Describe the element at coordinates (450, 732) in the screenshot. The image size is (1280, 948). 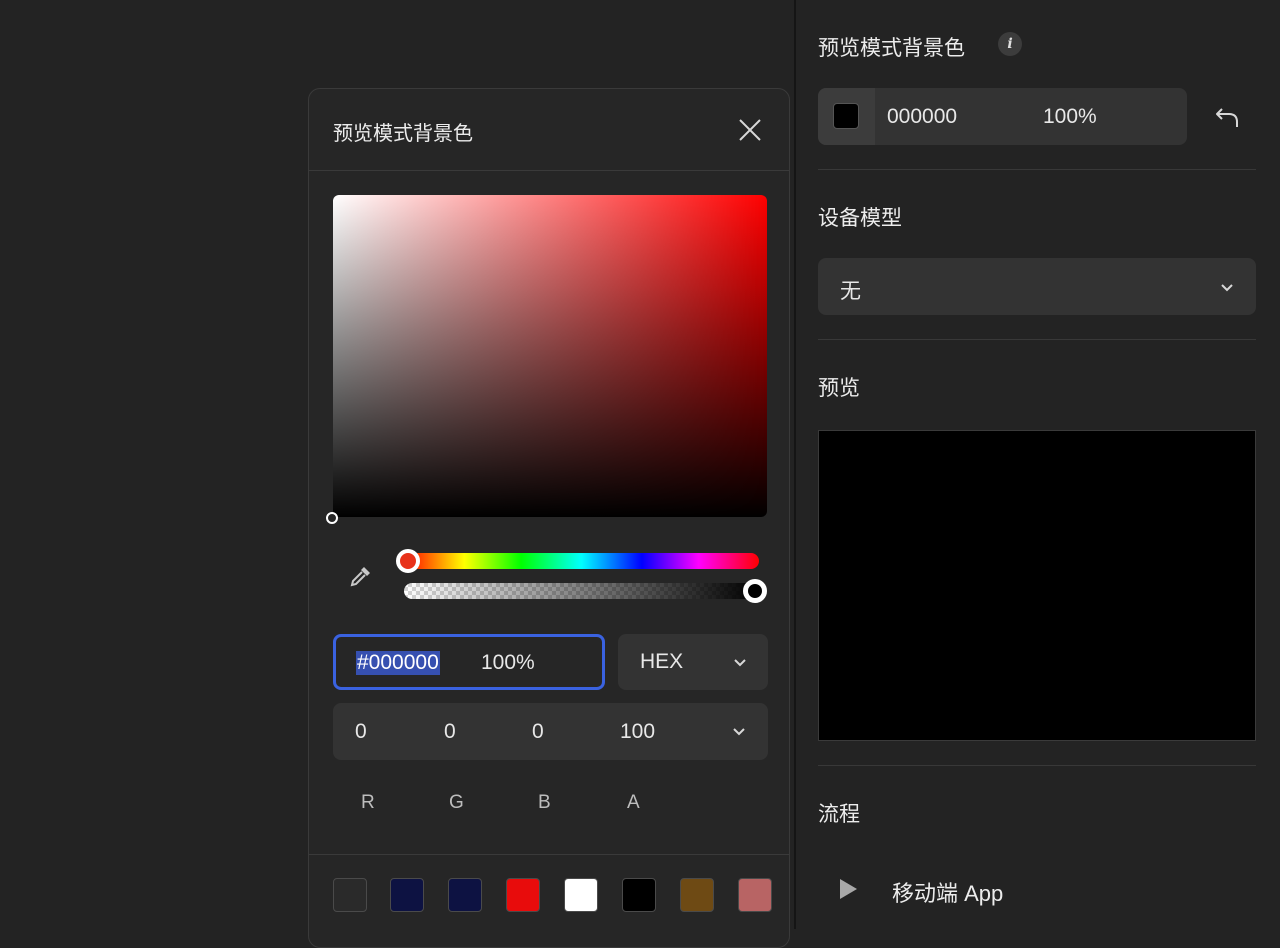
I see `green-input: 0` at that location.